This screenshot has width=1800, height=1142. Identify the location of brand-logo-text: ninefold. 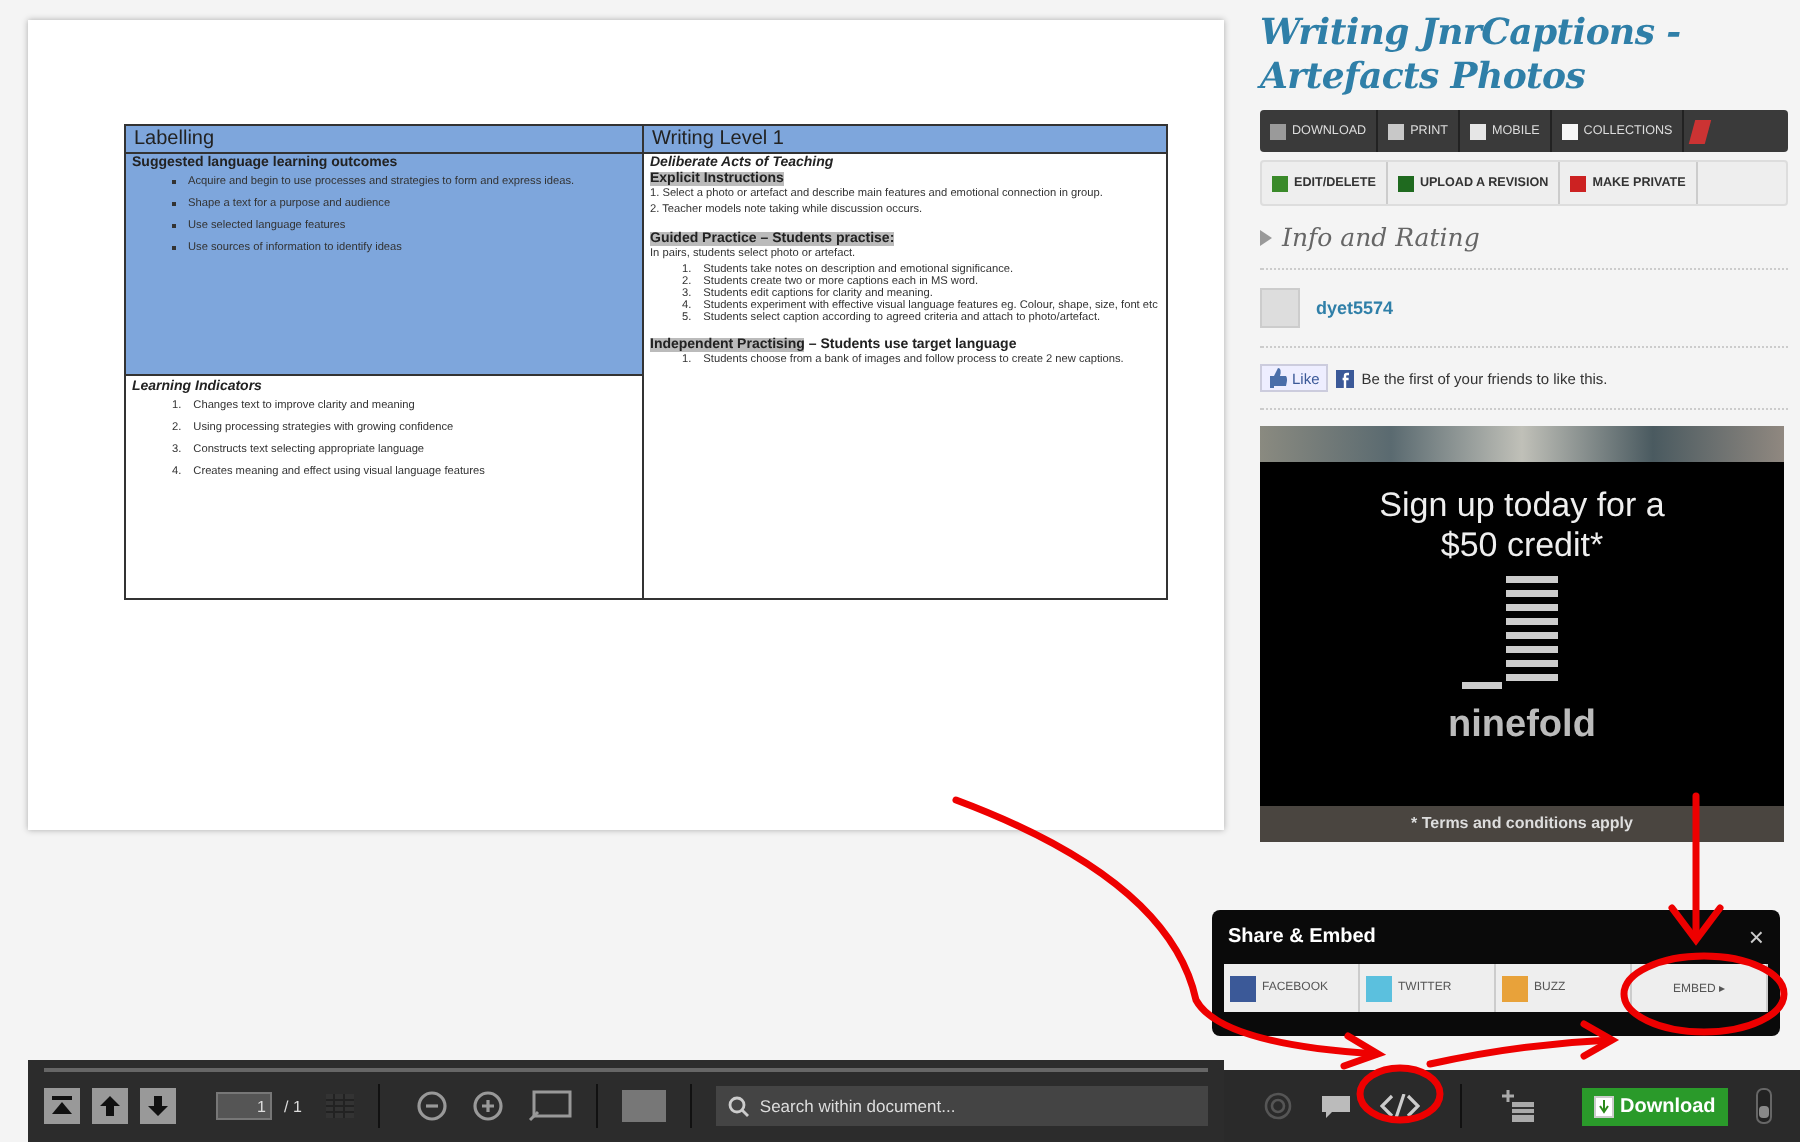
(1522, 726).